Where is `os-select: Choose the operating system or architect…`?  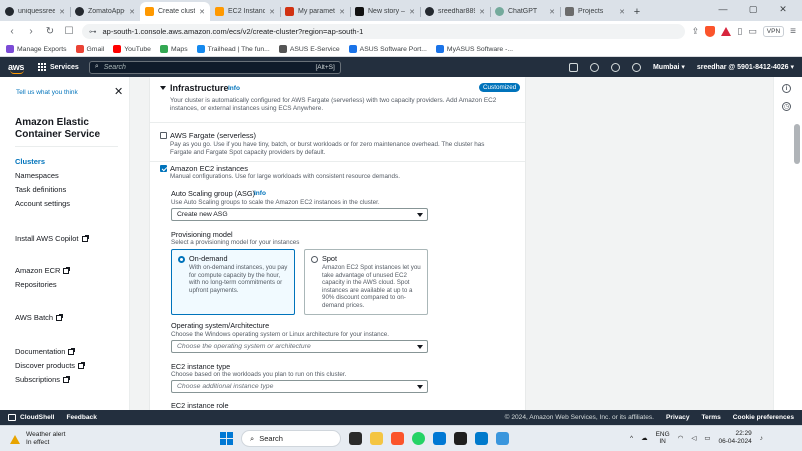 os-select: Choose the operating system or architect… is located at coordinates (299, 346).